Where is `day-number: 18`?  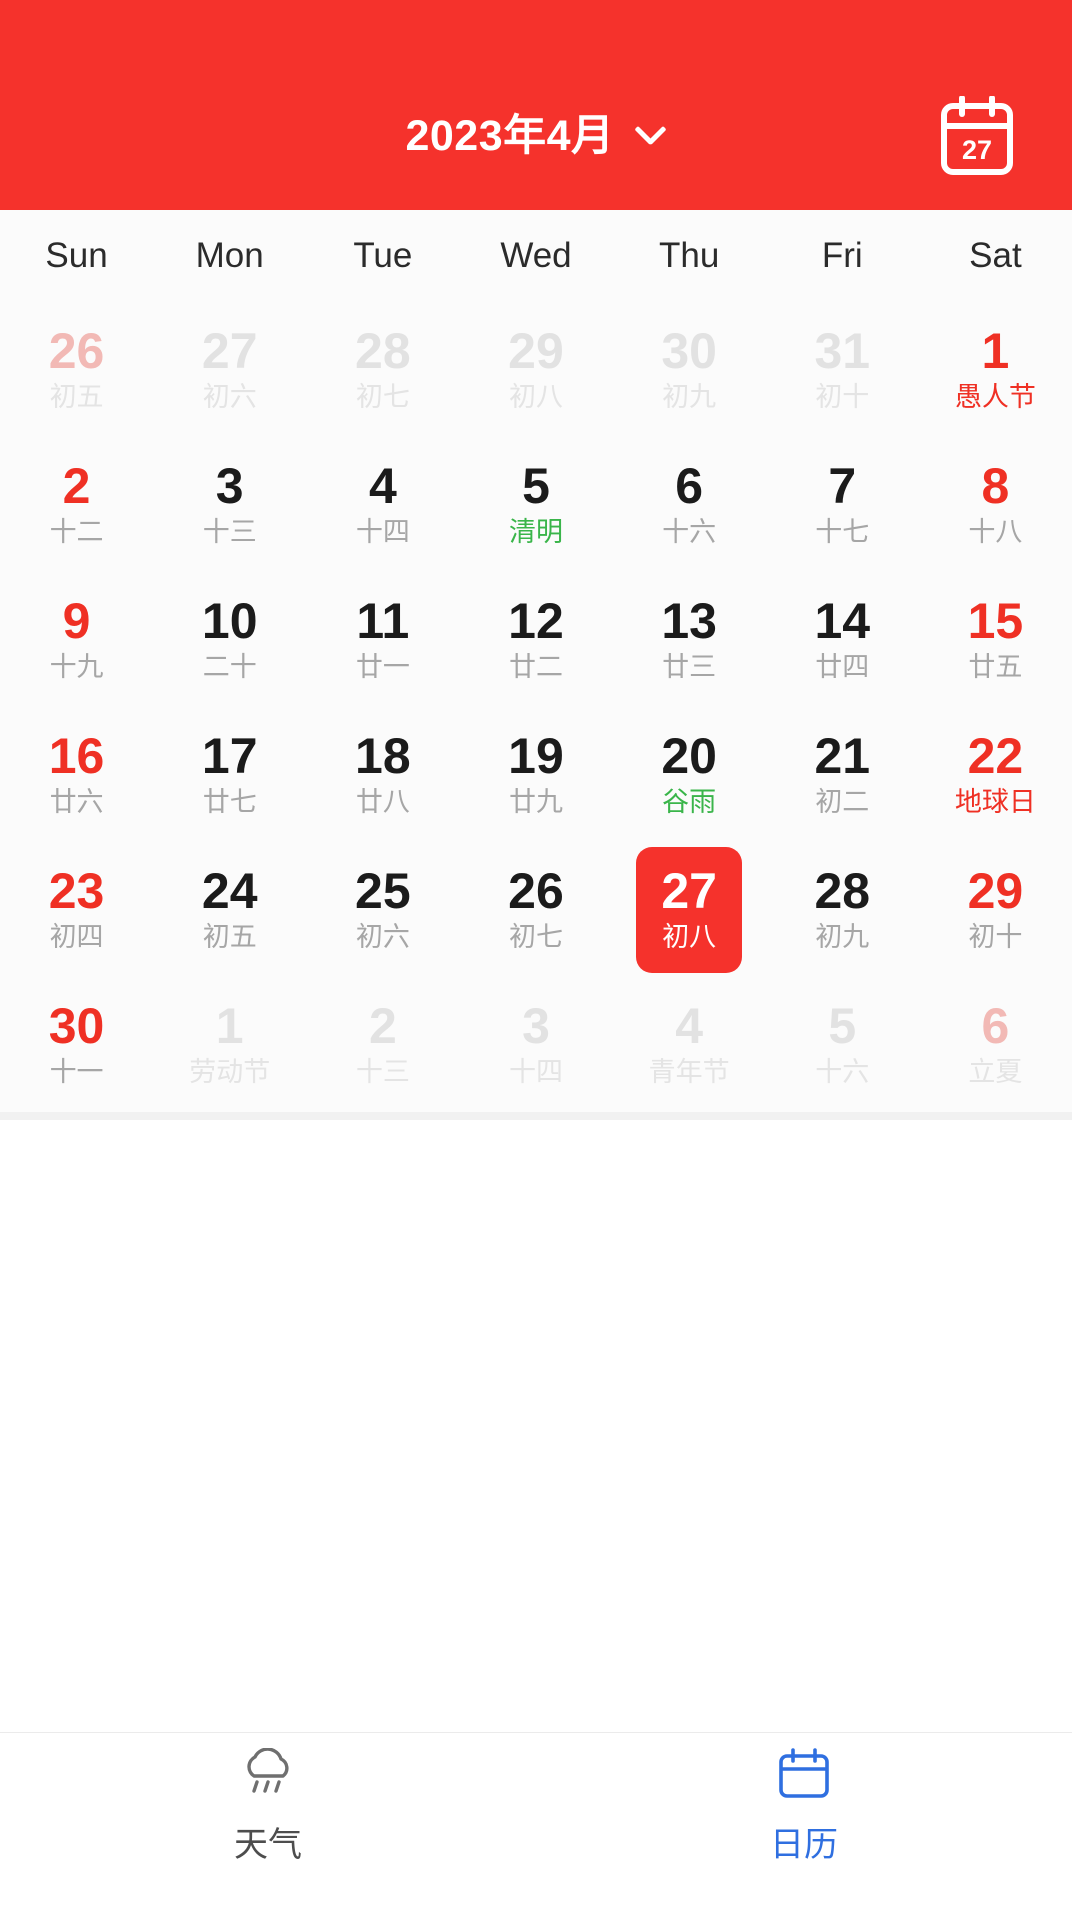 day-number: 18 is located at coordinates (383, 756).